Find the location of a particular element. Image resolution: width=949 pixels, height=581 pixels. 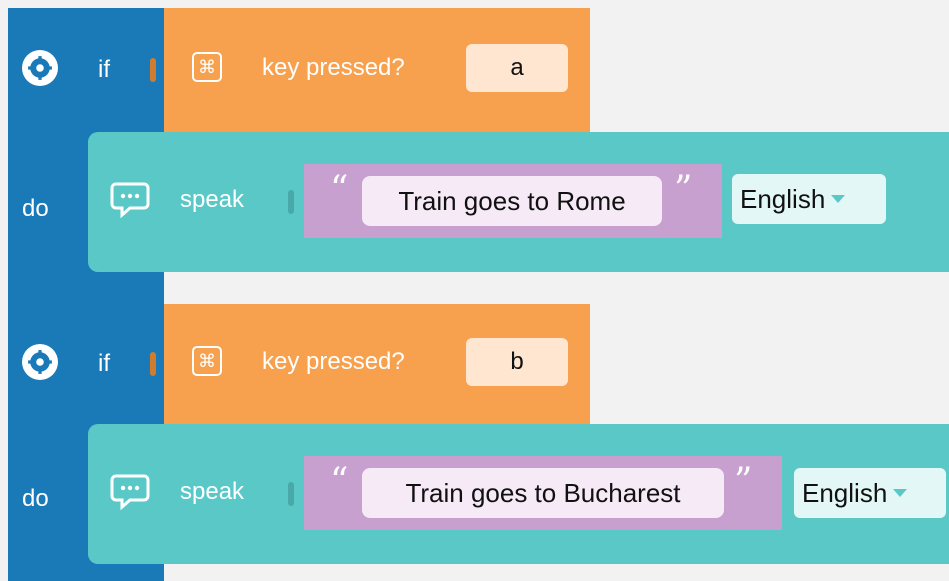

key-input: a is located at coordinates (517, 68).